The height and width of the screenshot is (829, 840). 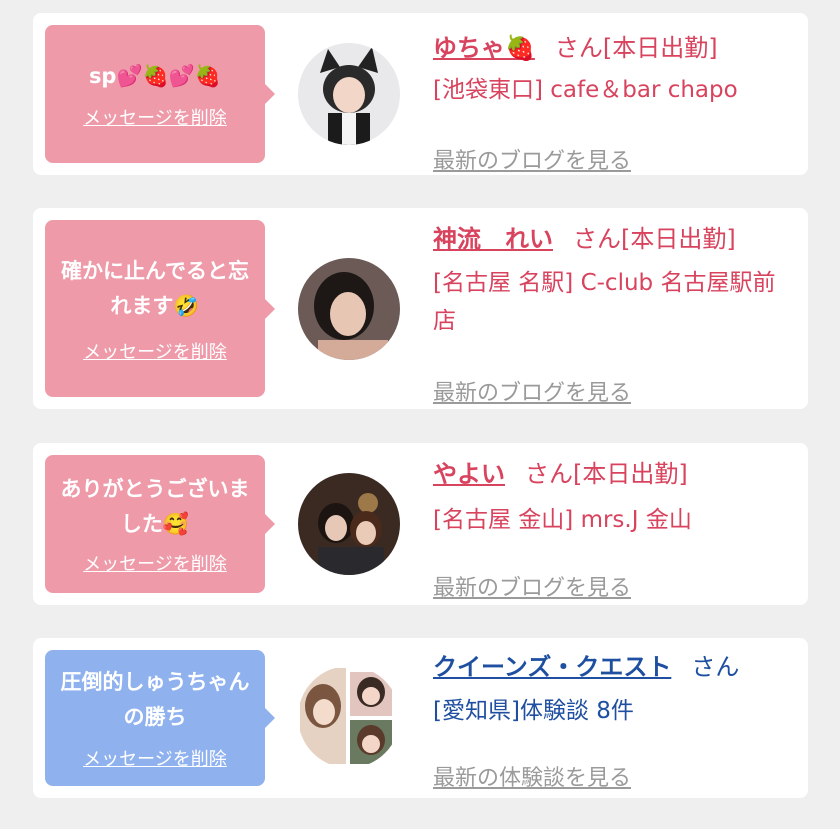 I want to click on shop-name: [名古屋 金山] mrs.J 金山, so click(x=562, y=520).